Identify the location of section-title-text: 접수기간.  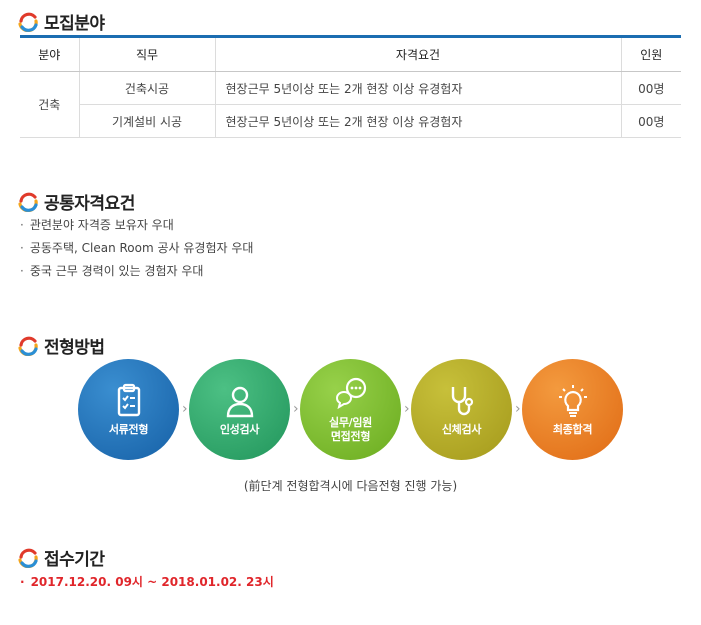
(74, 560).